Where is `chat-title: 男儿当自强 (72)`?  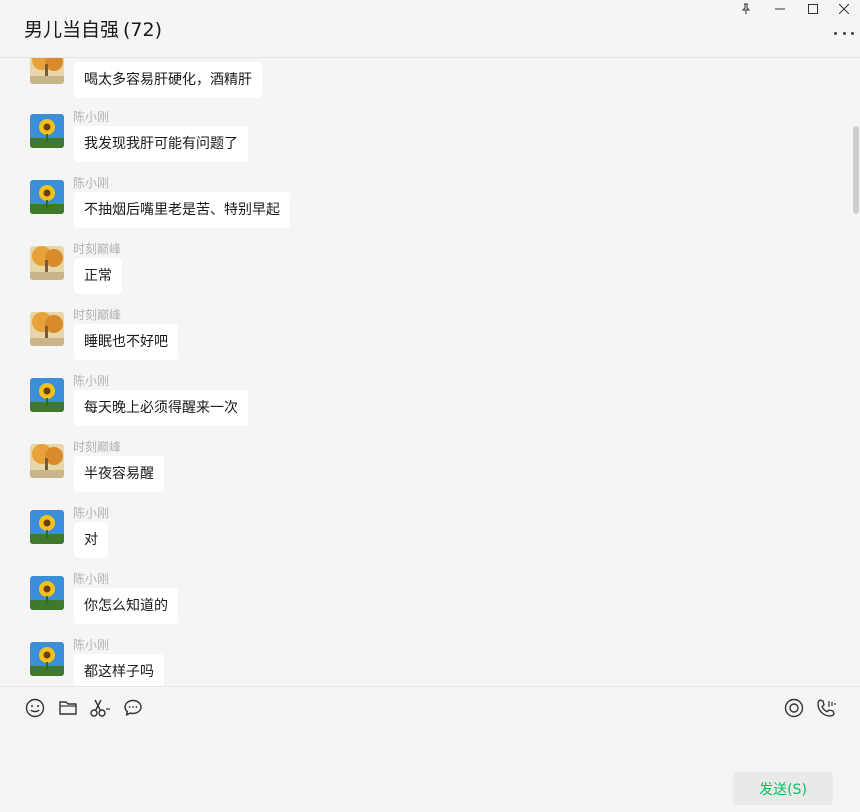
chat-title: 男儿当自强 (72) is located at coordinates (93, 28).